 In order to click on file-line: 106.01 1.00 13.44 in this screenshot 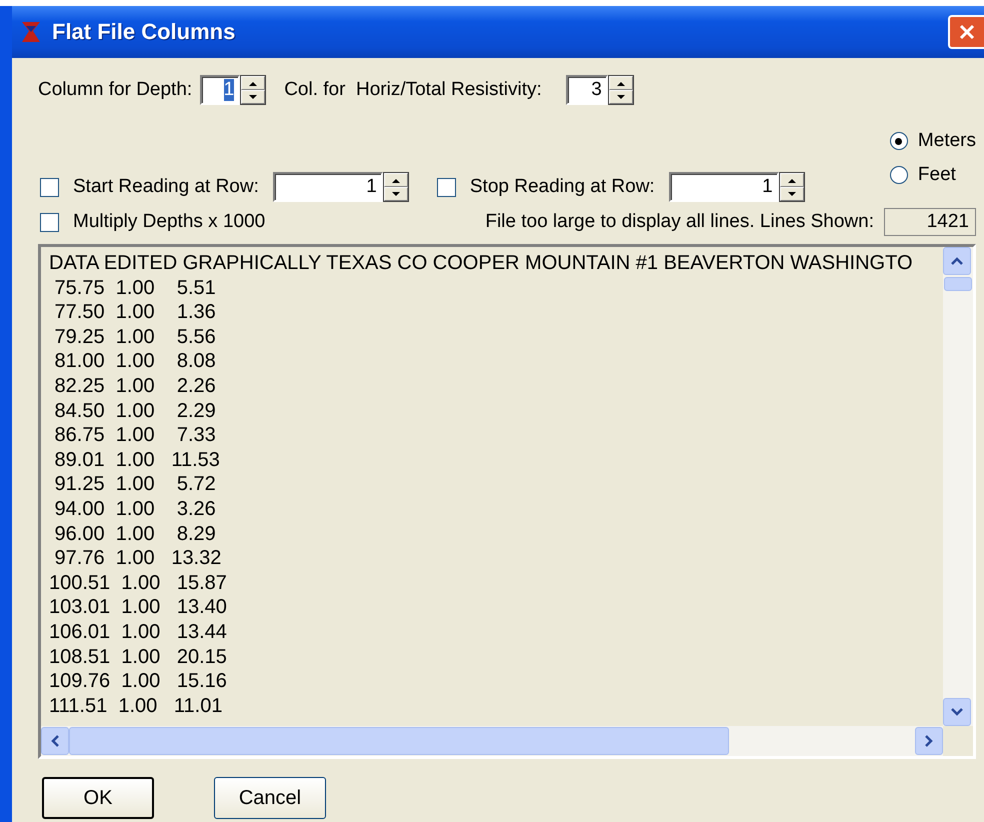, I will do `click(138, 632)`.